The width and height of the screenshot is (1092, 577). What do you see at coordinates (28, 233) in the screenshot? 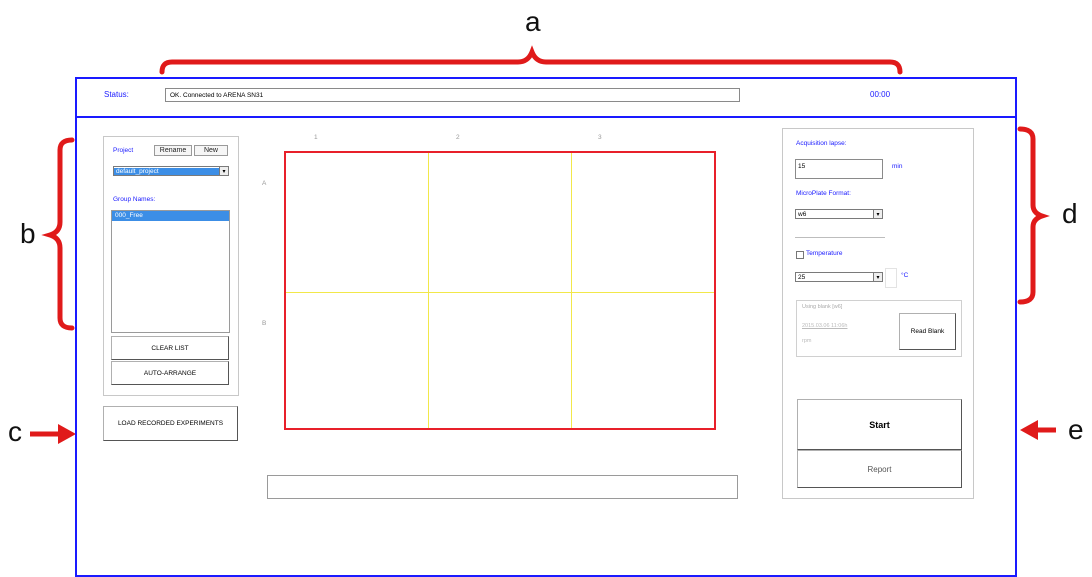
I see `label-b: b` at bounding box center [28, 233].